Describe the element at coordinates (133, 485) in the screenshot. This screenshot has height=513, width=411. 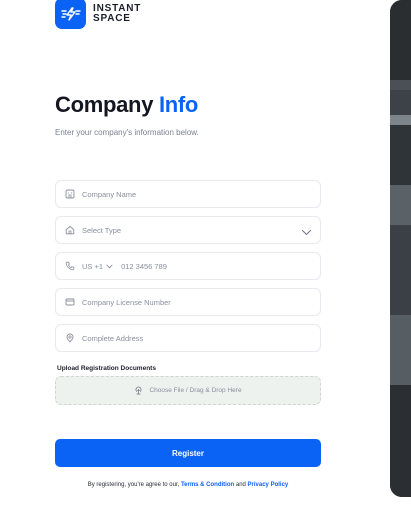
I see `terms-prefix: By registering, you're agree to our,` at that location.